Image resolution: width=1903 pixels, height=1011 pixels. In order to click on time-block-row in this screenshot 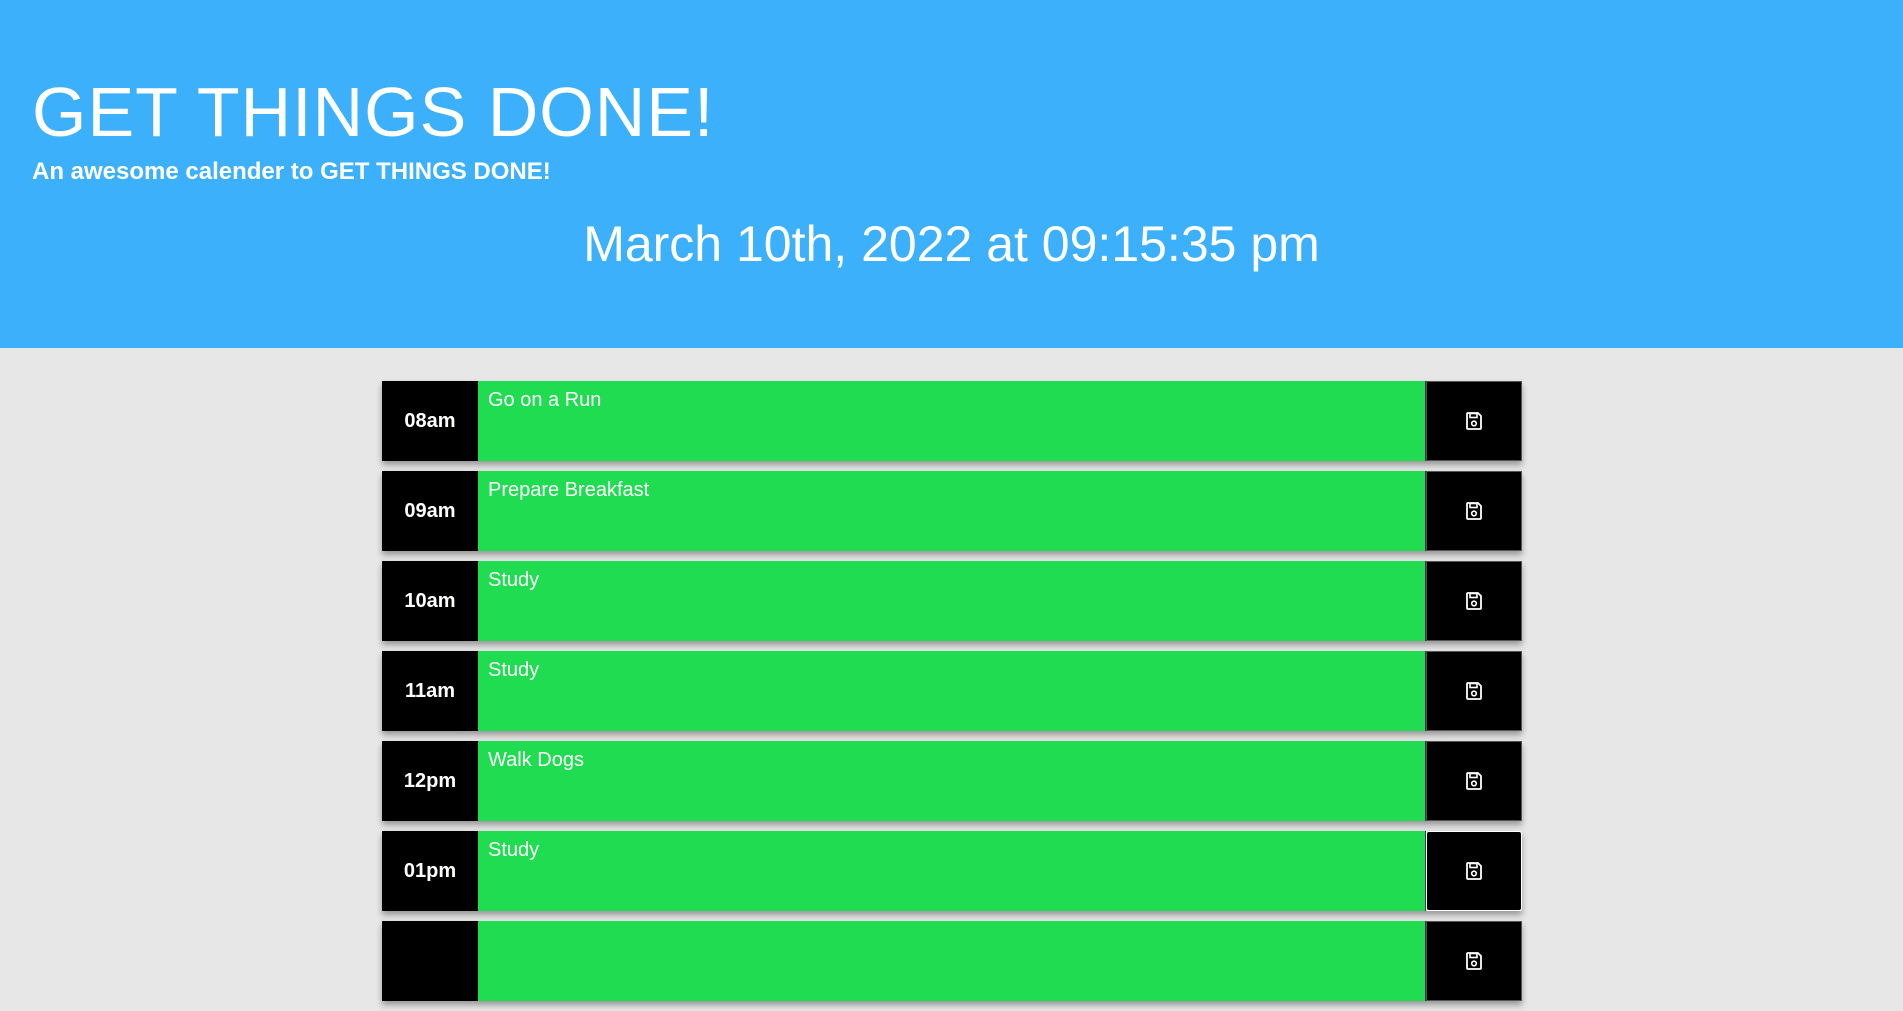, I will do `click(952, 961)`.